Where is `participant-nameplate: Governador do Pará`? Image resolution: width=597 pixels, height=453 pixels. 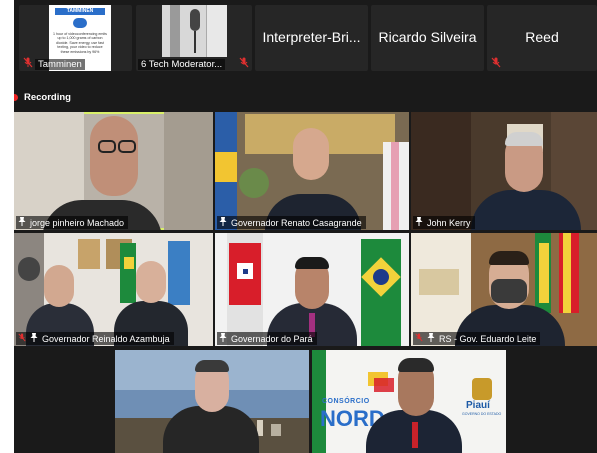
participant-nameplate: Governador do Pará is located at coordinates (267, 338).